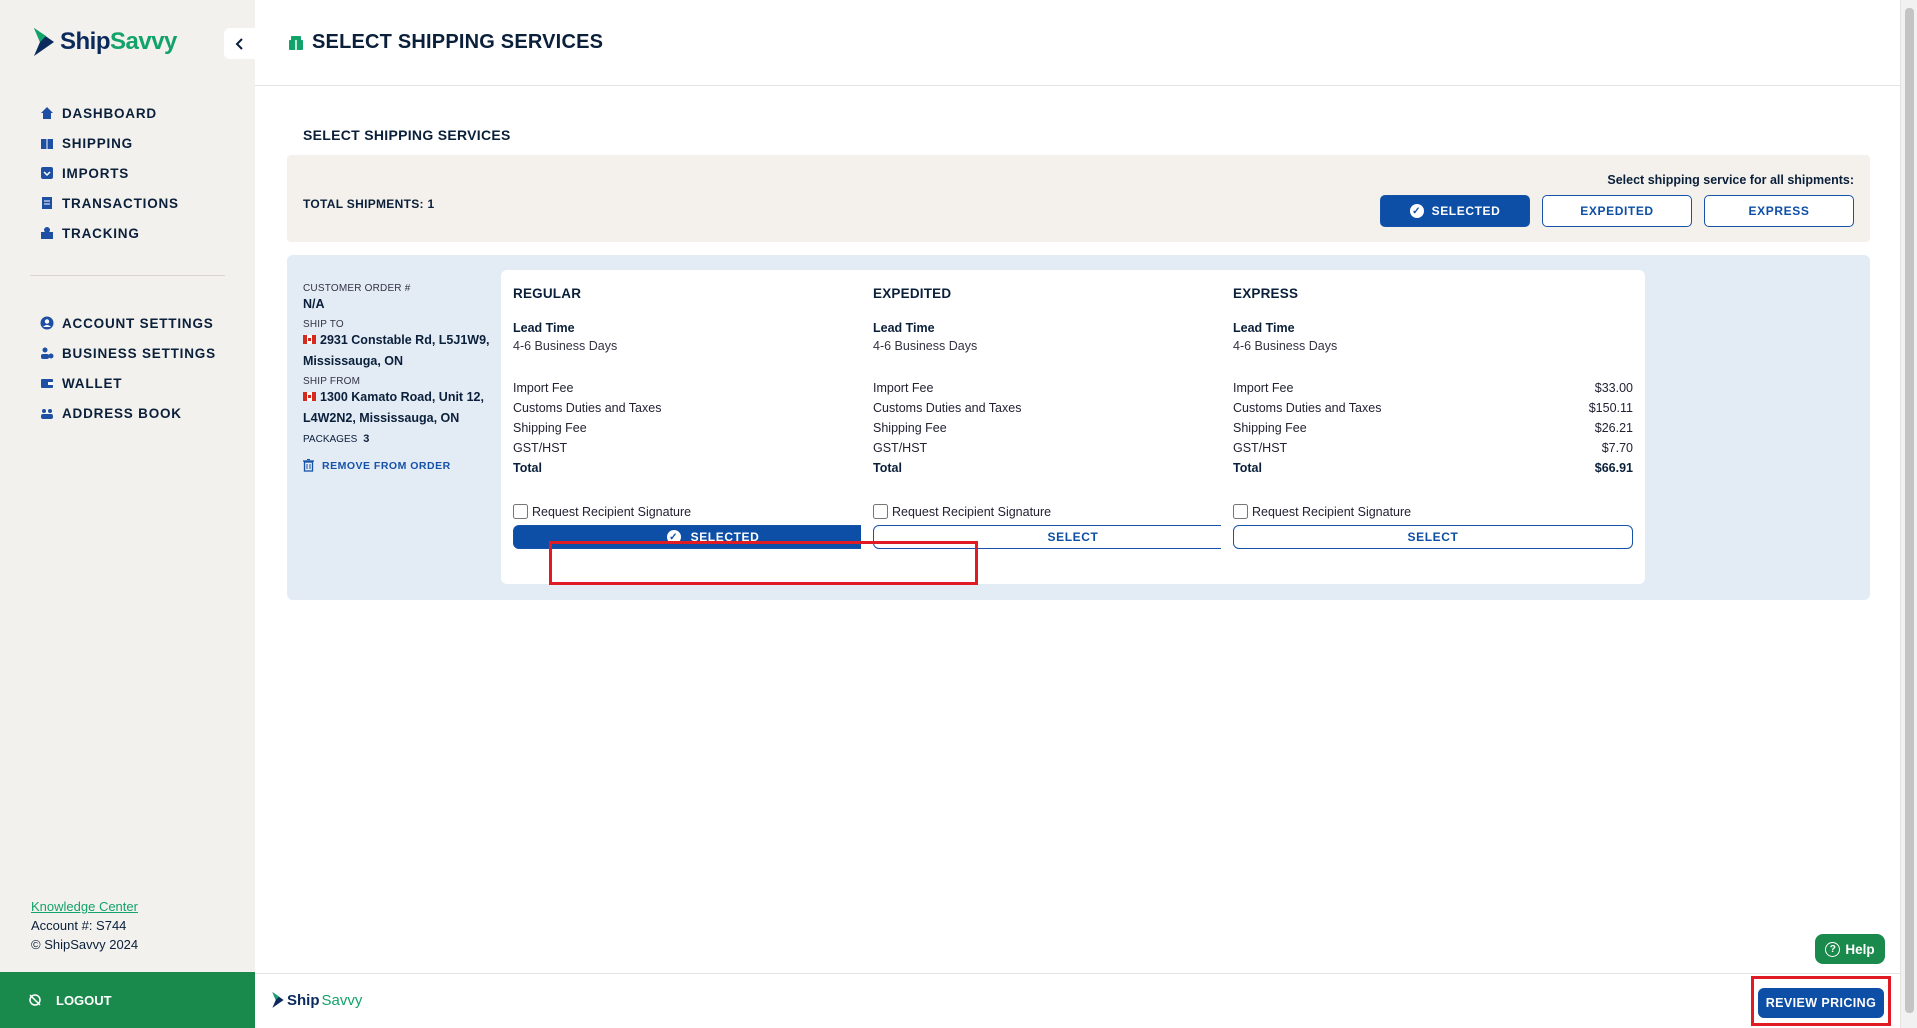 This screenshot has width=1917, height=1028. What do you see at coordinates (138, 323) in the screenshot?
I see `sidebar-item-label: ACCOUNT SETTINGS` at bounding box center [138, 323].